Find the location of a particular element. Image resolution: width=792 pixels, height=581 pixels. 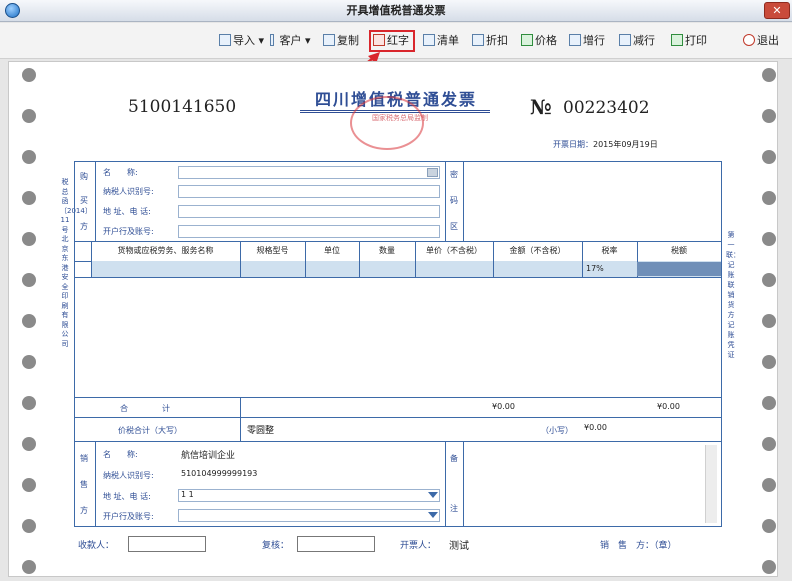

remarks-divider is located at coordinates (463, 484).